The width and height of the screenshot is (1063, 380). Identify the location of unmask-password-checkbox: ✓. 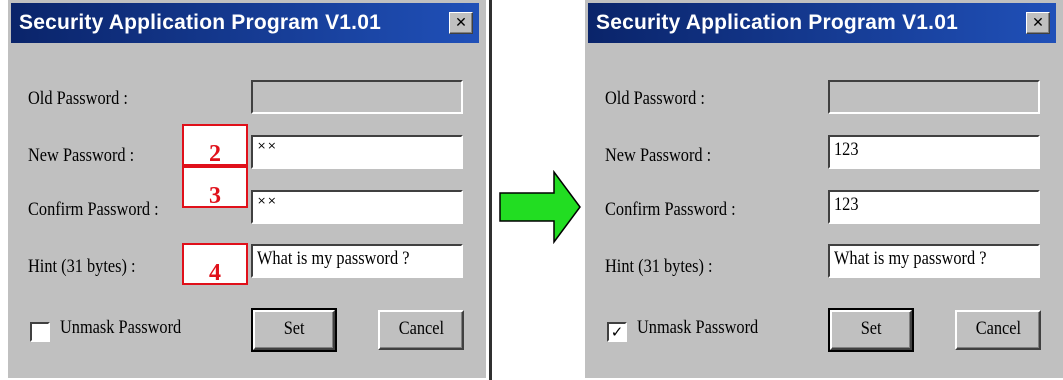
(617, 332).